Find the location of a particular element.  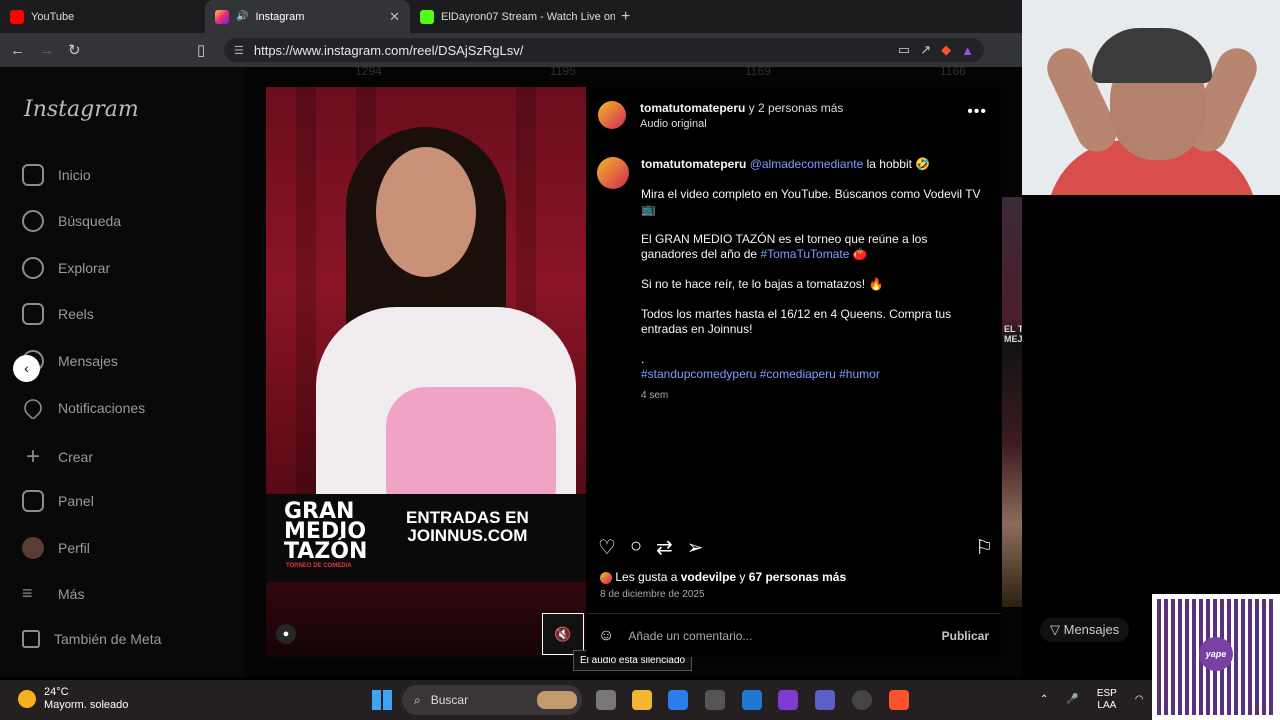

likes-prefix: Les gusta a is located at coordinates (648, 577).